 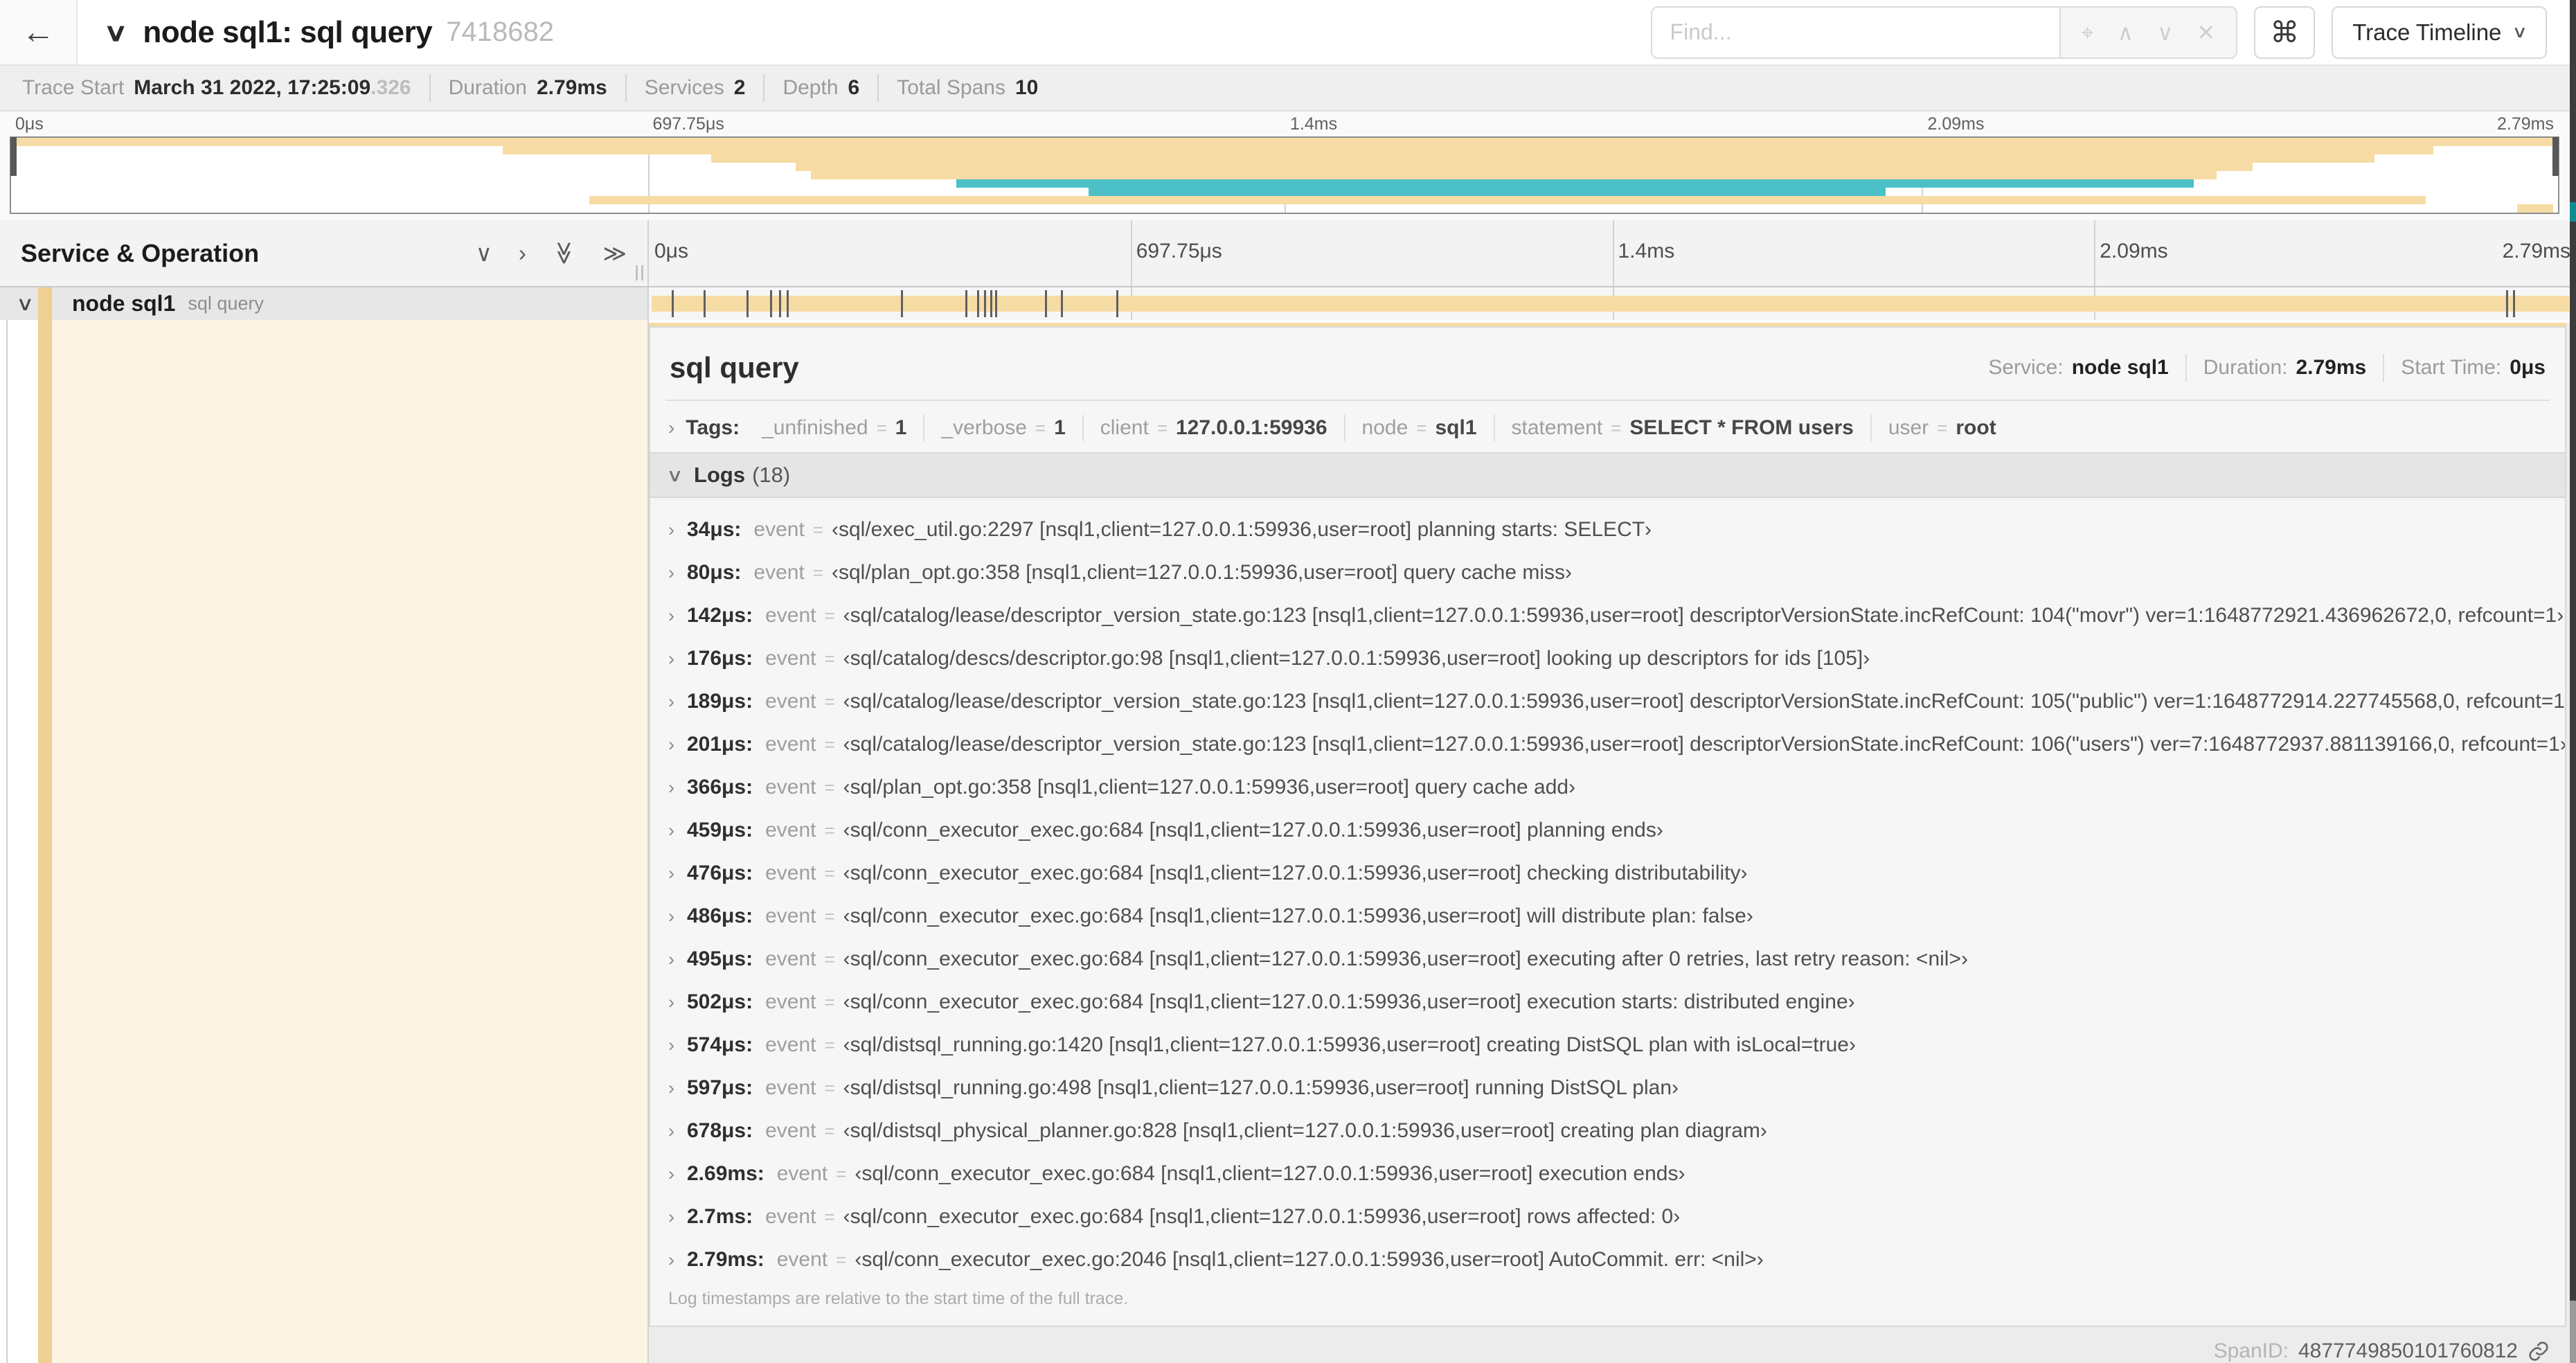 I want to click on span-name-column: ∨ node sql1 sql query, so click(x=324, y=303).